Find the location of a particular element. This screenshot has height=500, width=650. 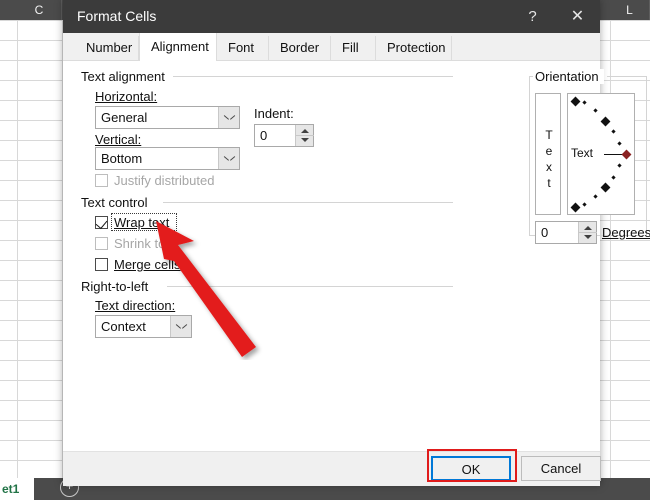

shrink-to-fit-checkbox is located at coordinates (101, 243).